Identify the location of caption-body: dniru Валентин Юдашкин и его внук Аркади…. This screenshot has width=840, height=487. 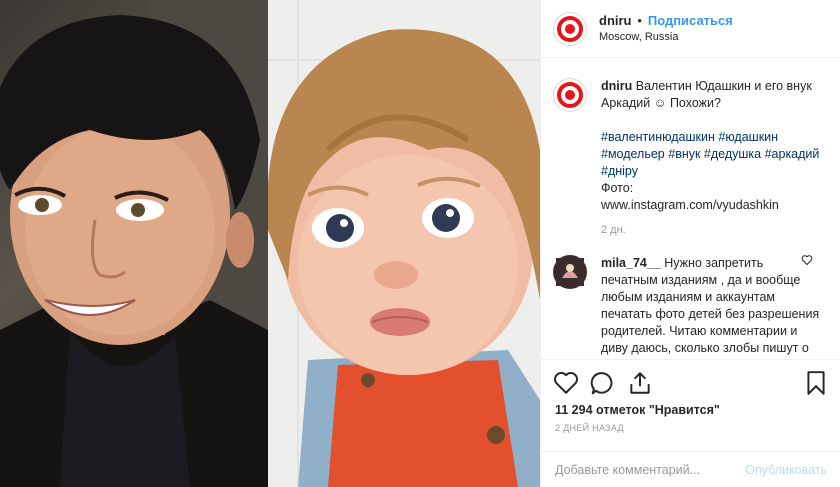
(711, 158).